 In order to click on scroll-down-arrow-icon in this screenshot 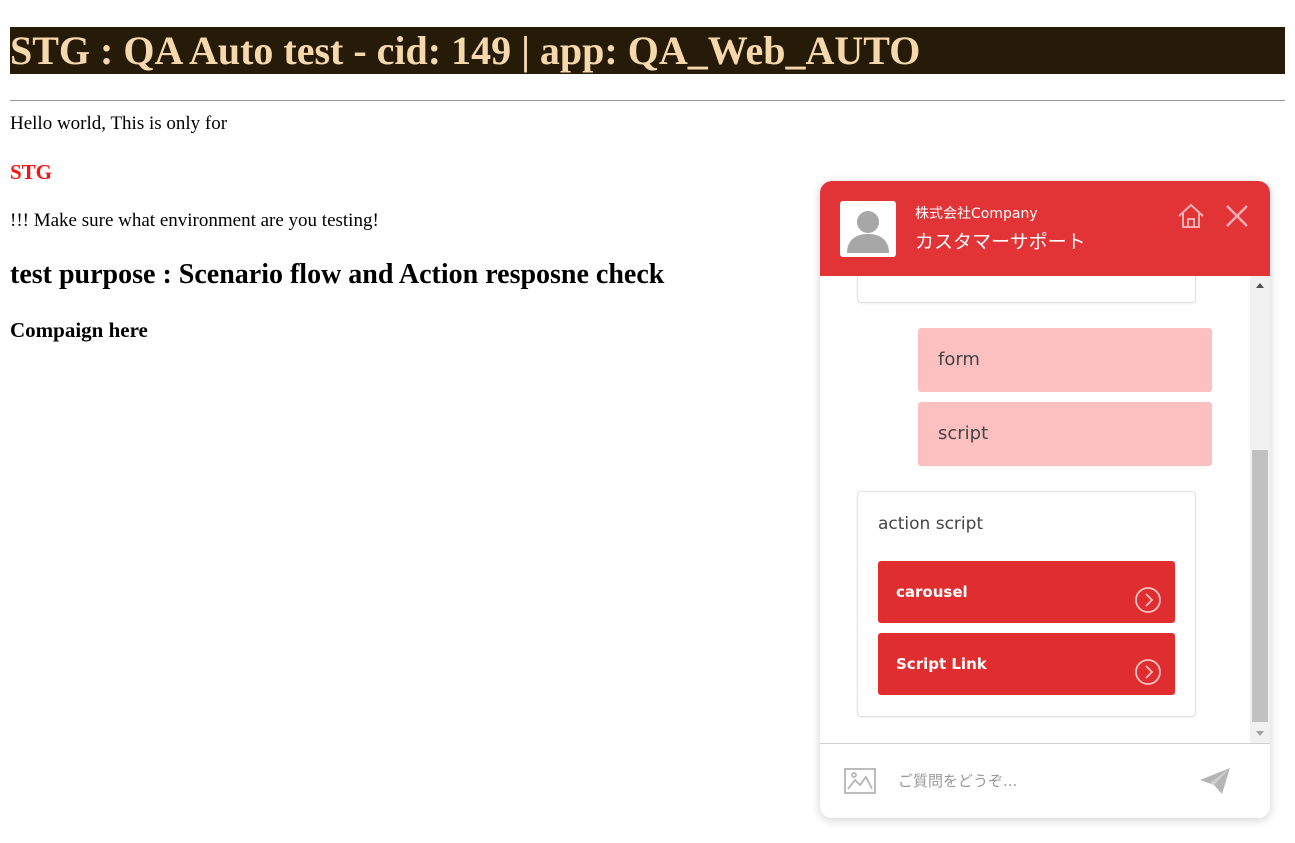, I will do `click(1260, 733)`.